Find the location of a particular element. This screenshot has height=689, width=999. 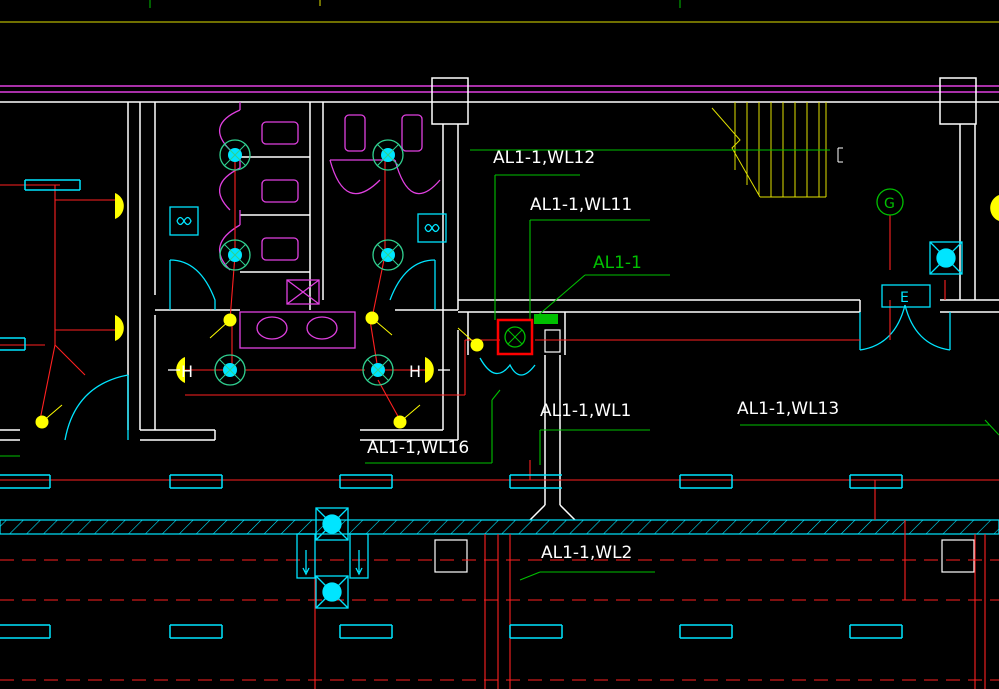

column-base-right is located at coordinates (958, 556).